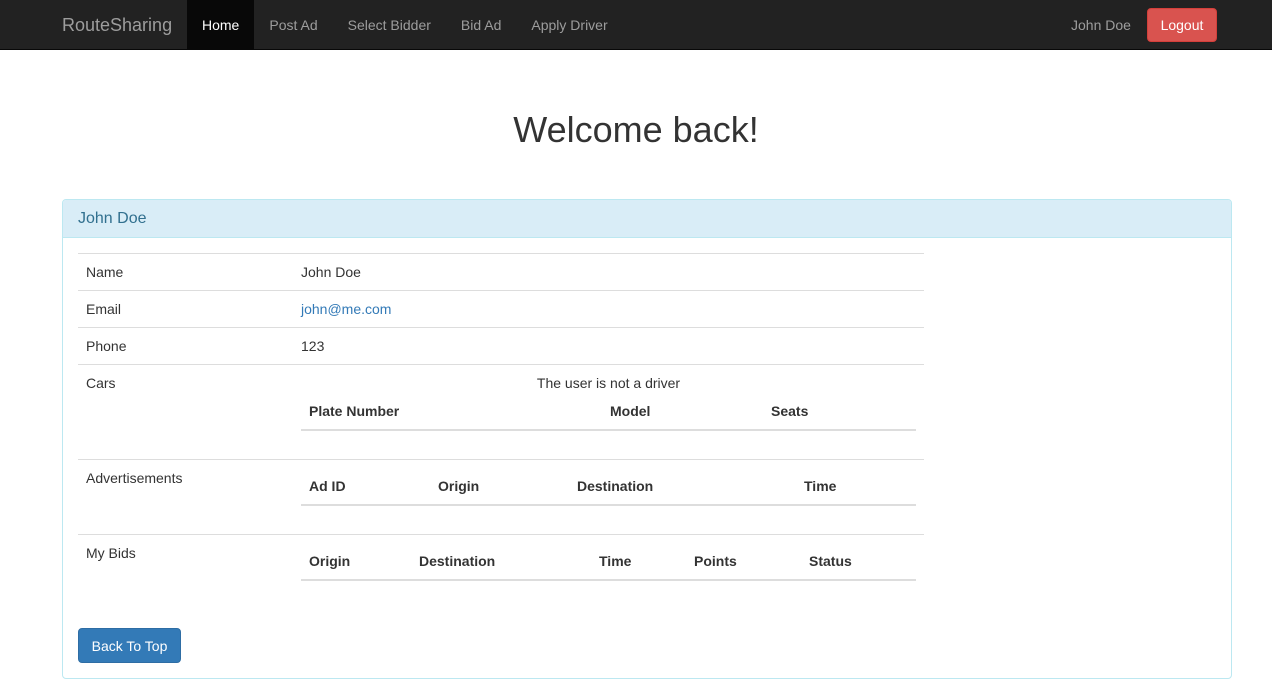 The image size is (1272, 695). I want to click on bid-origin-header: Origin, so click(356, 562).